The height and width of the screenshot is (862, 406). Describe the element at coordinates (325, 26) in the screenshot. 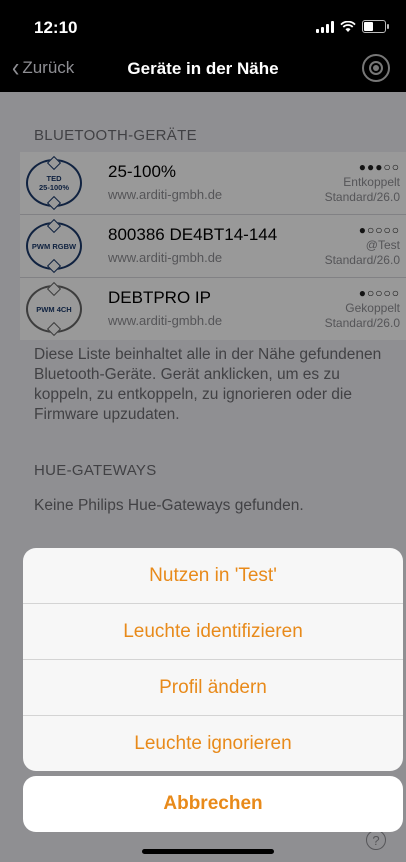

I see `cellular-signal-icon` at that location.